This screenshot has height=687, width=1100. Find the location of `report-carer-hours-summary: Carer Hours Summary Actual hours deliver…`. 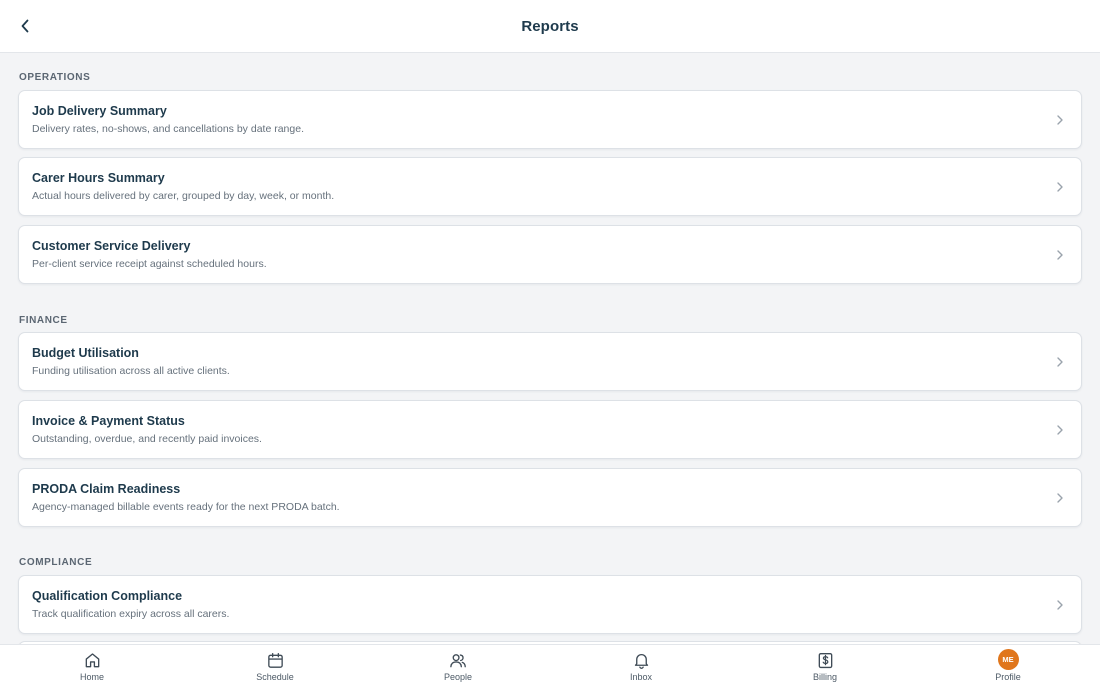

report-carer-hours-summary: Carer Hours Summary Actual hours deliver… is located at coordinates (550, 186).